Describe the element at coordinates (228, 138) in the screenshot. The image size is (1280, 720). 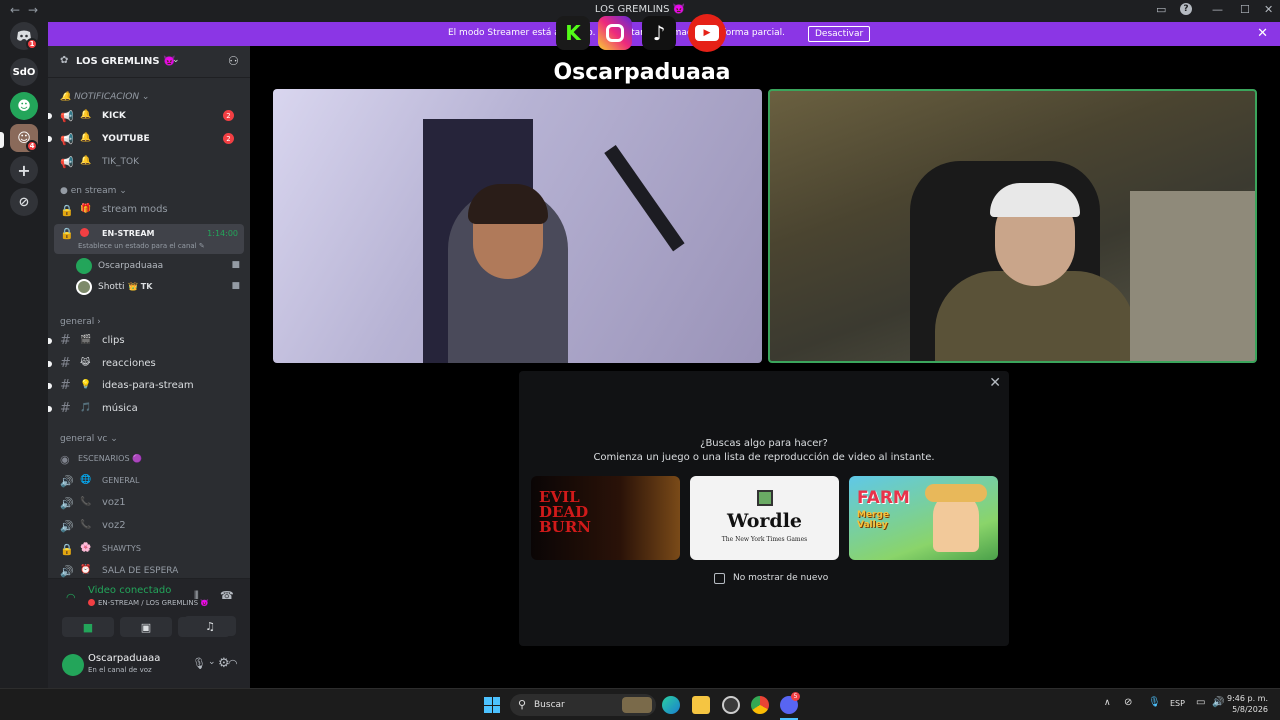
I see `mention-badge: 2` at that location.